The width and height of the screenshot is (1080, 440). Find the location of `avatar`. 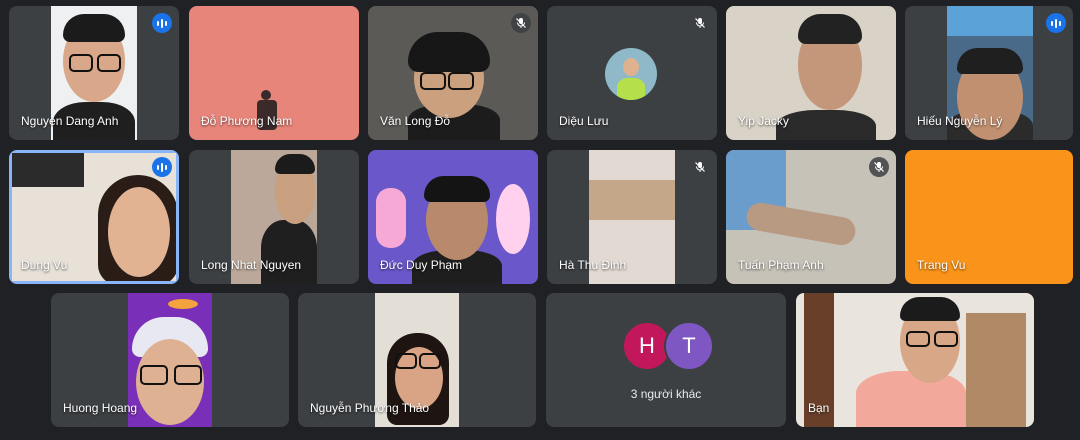

avatar is located at coordinates (631, 74).